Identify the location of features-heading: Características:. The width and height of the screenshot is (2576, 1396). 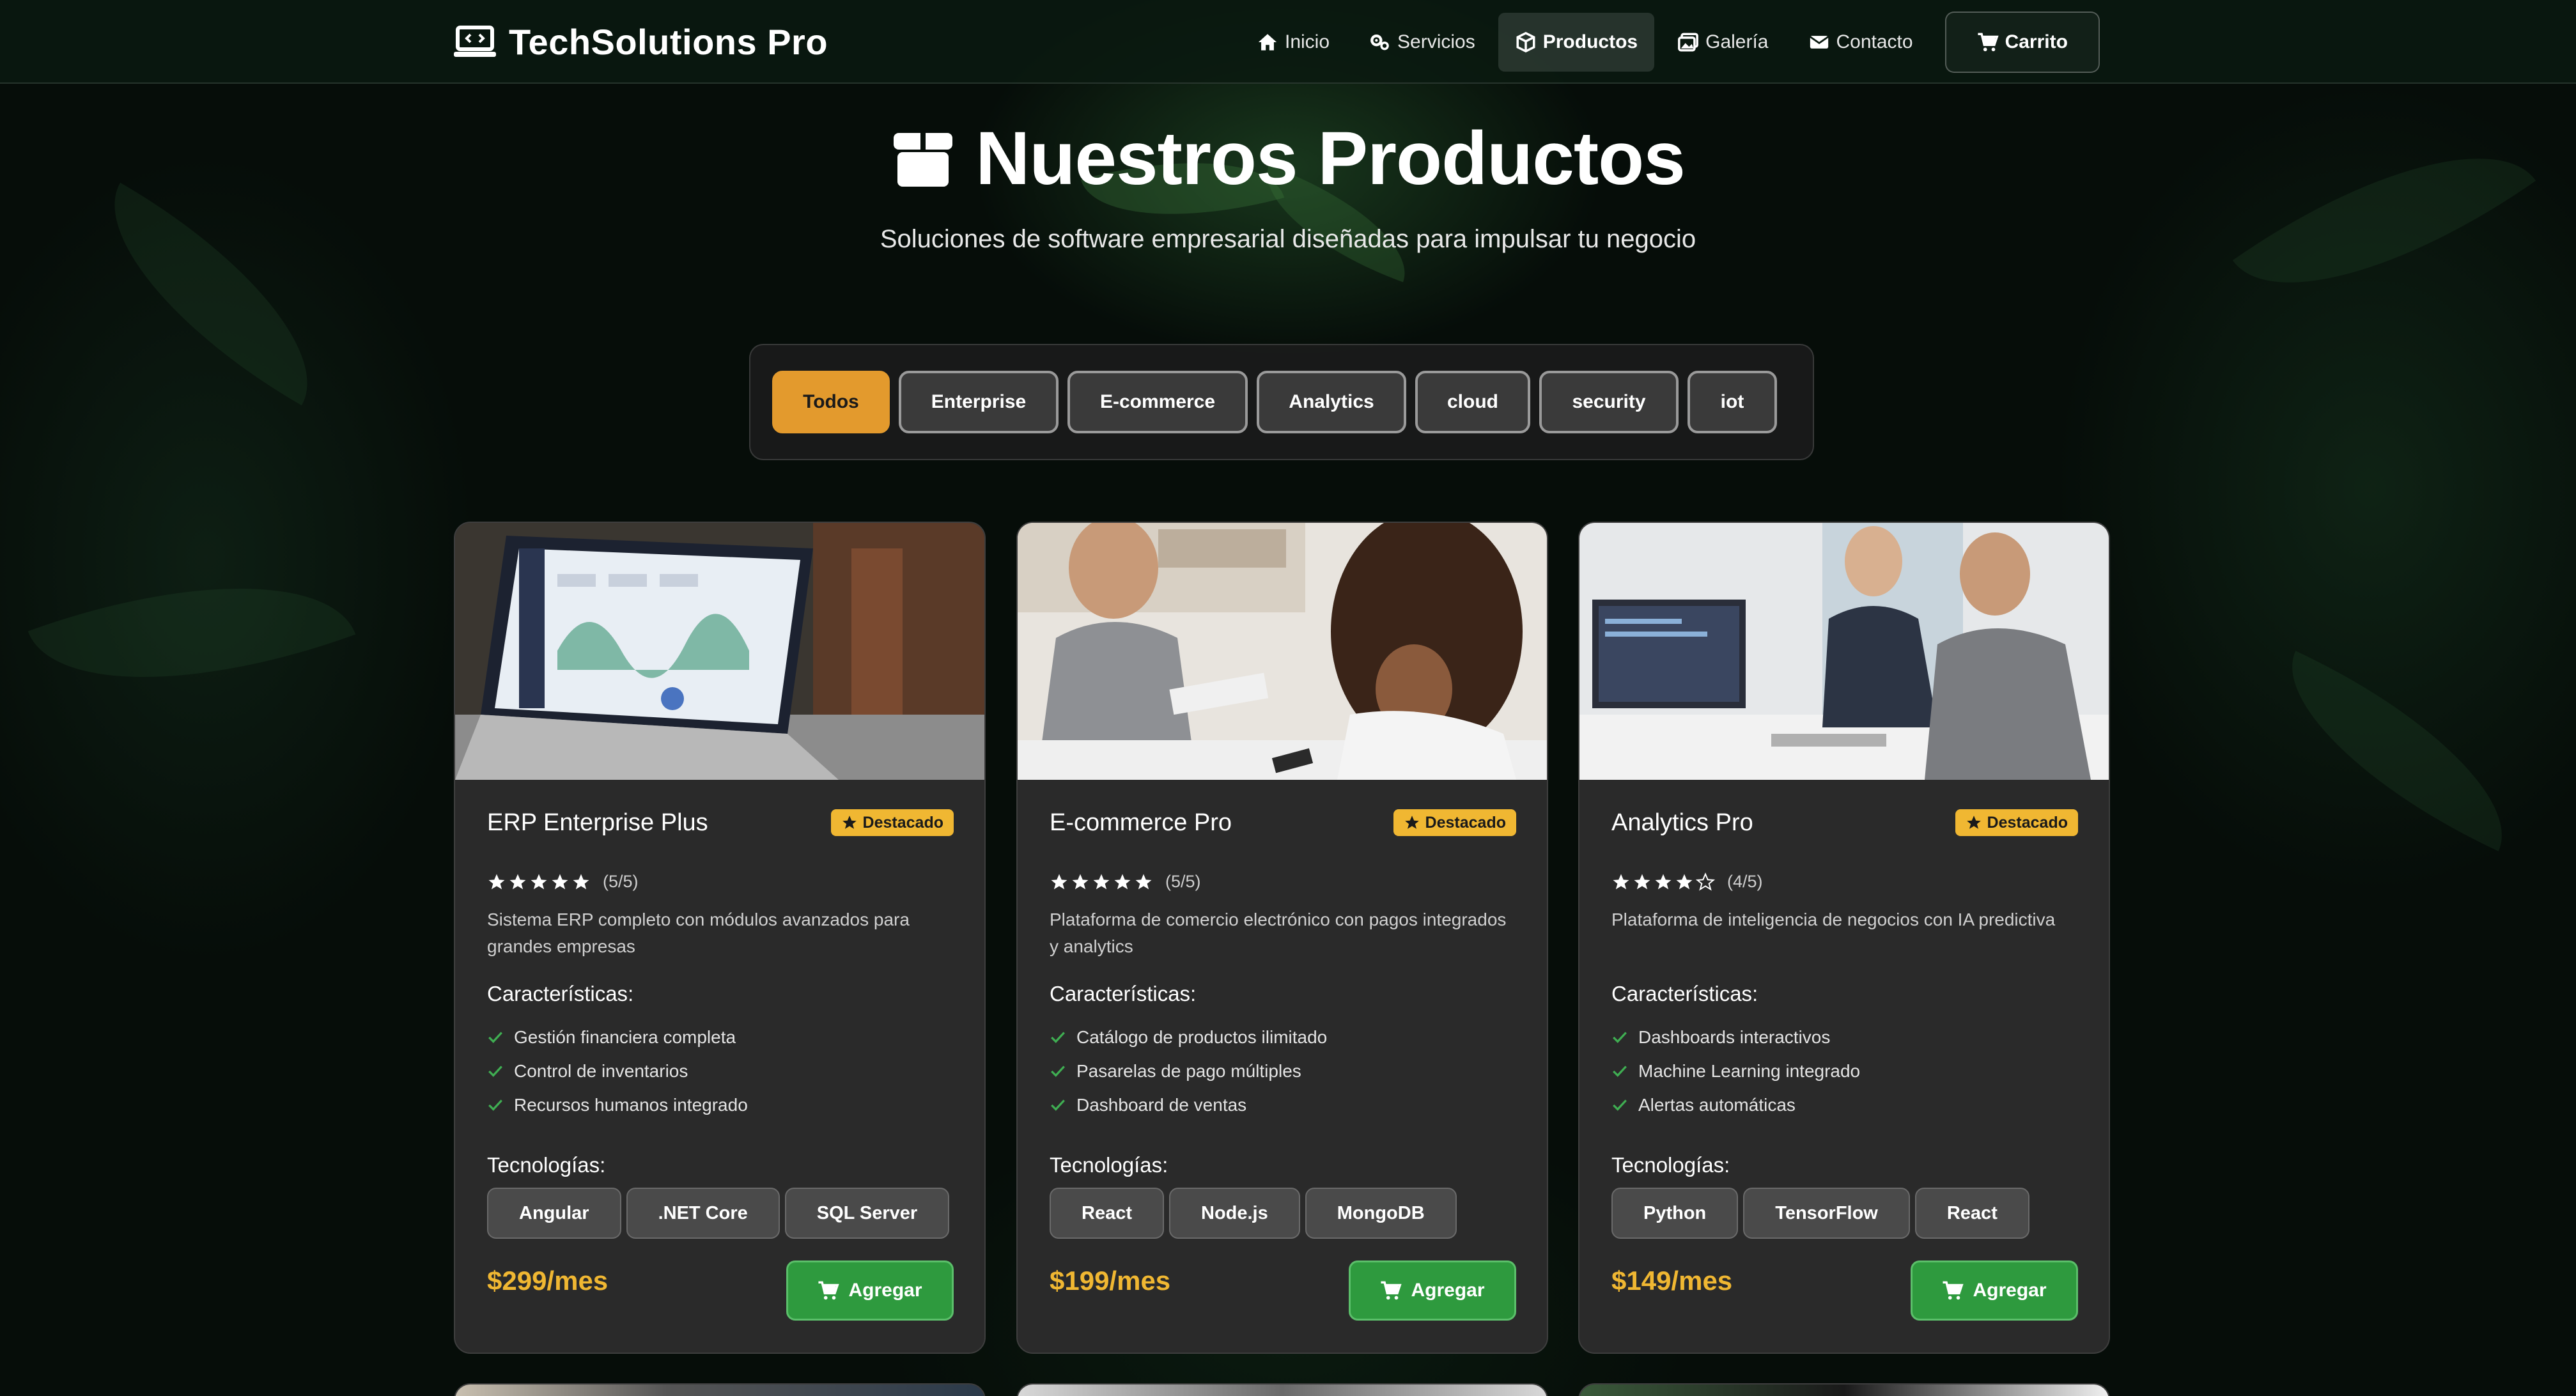
(1123, 993).